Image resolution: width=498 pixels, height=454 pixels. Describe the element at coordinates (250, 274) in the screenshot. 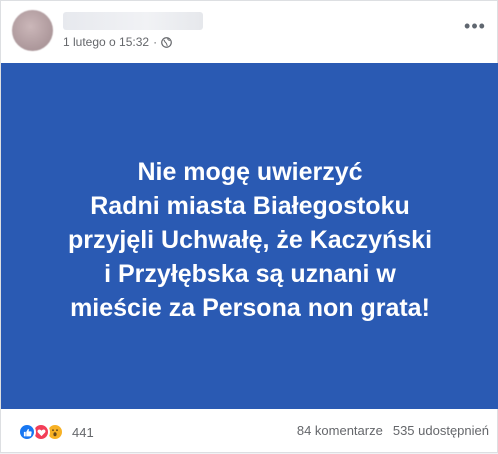

I see `image-text-line: i Przyłębska są uznani w` at that location.